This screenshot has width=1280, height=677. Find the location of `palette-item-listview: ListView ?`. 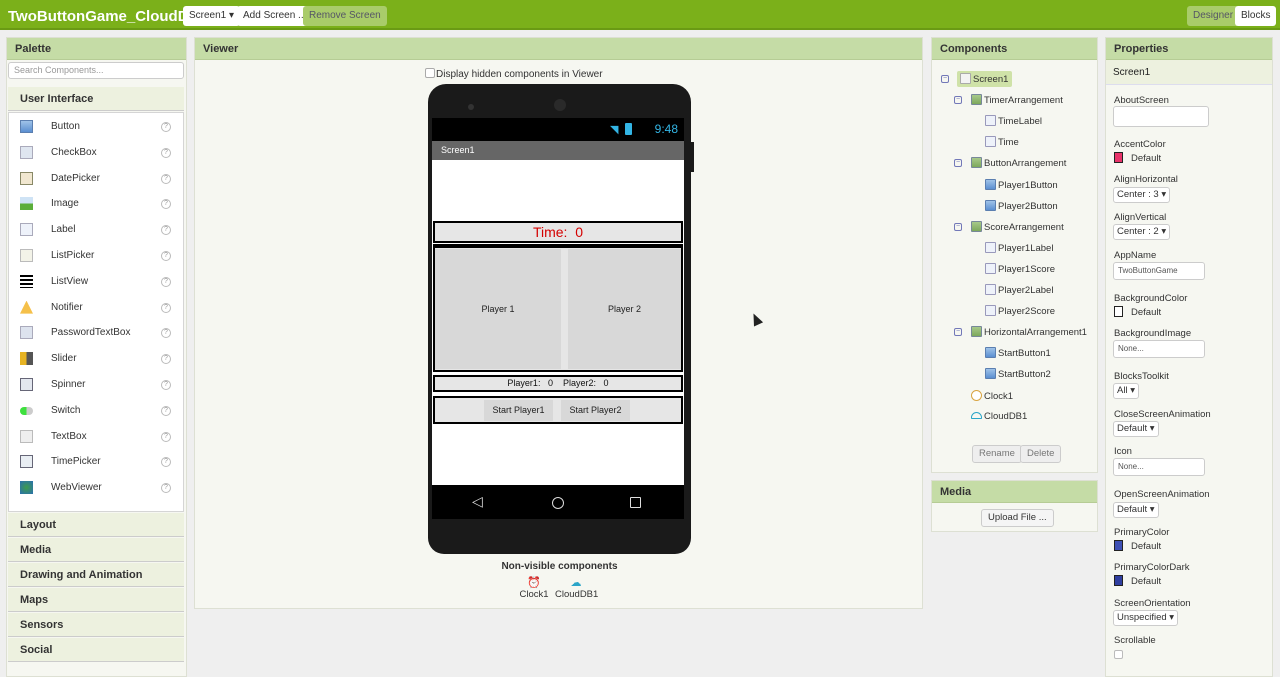

palette-item-listview: ListView ? is located at coordinates (96, 283).